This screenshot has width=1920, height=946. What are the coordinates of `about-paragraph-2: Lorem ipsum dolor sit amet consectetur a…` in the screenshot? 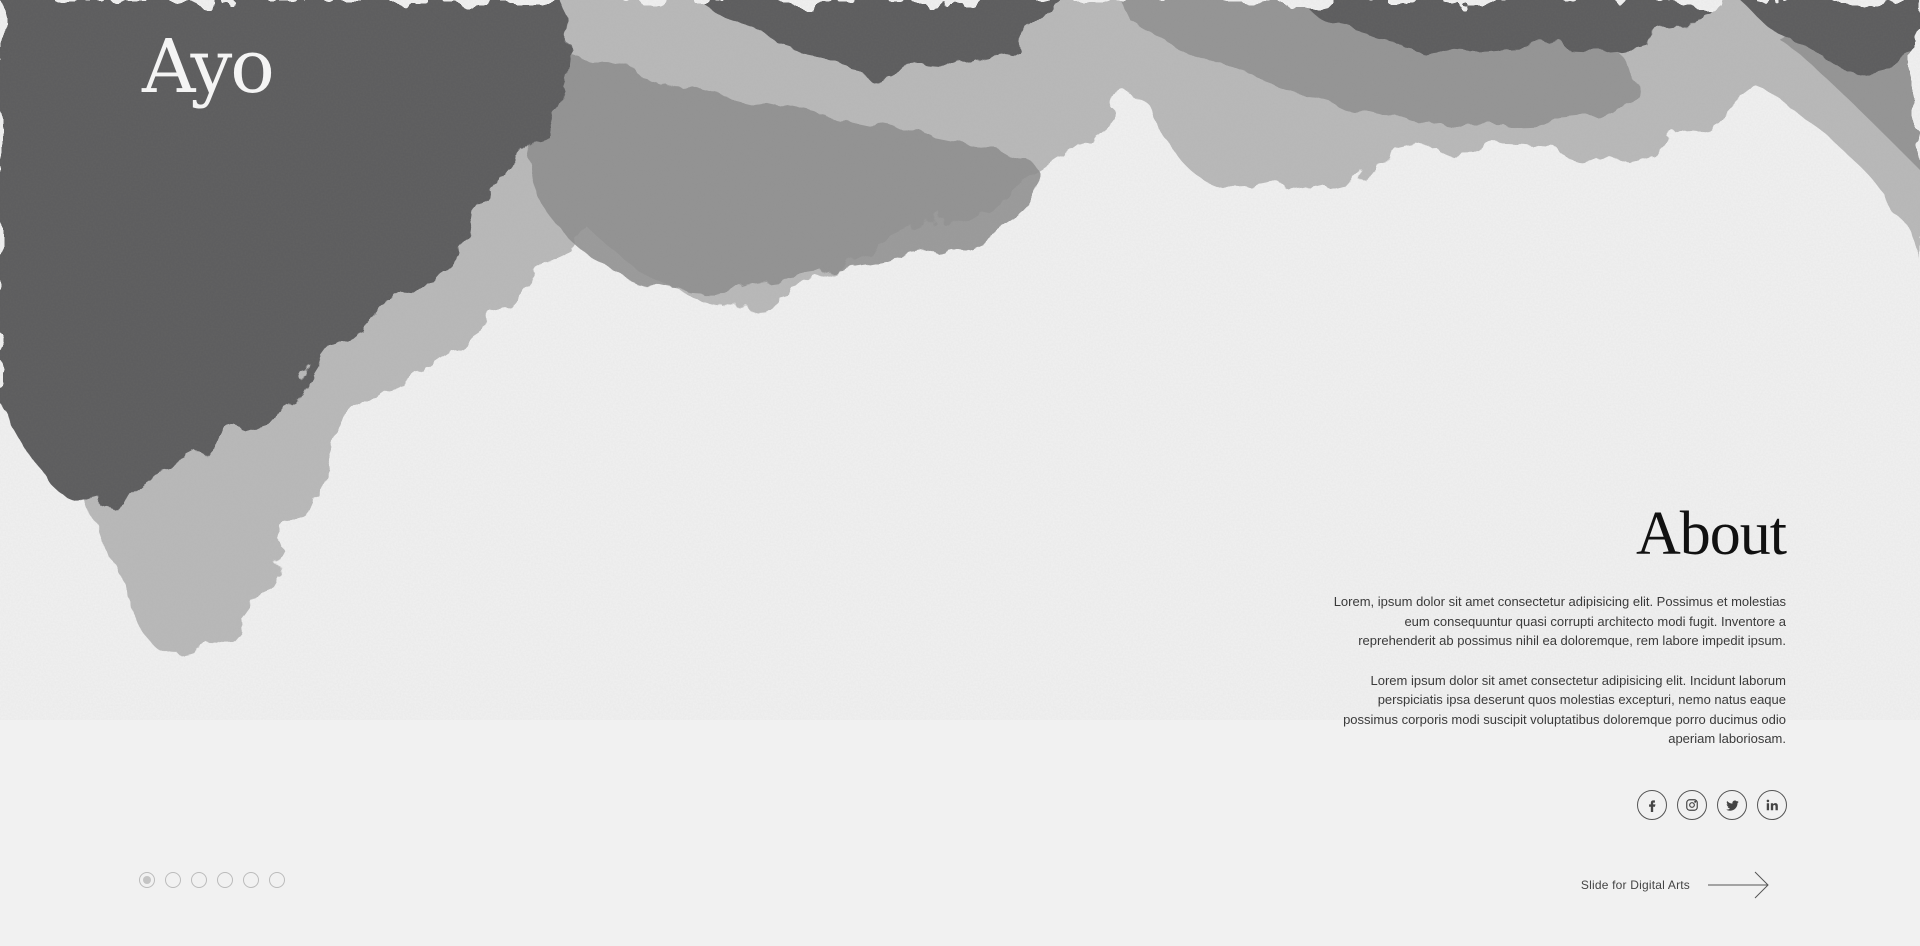 It's located at (1564, 709).